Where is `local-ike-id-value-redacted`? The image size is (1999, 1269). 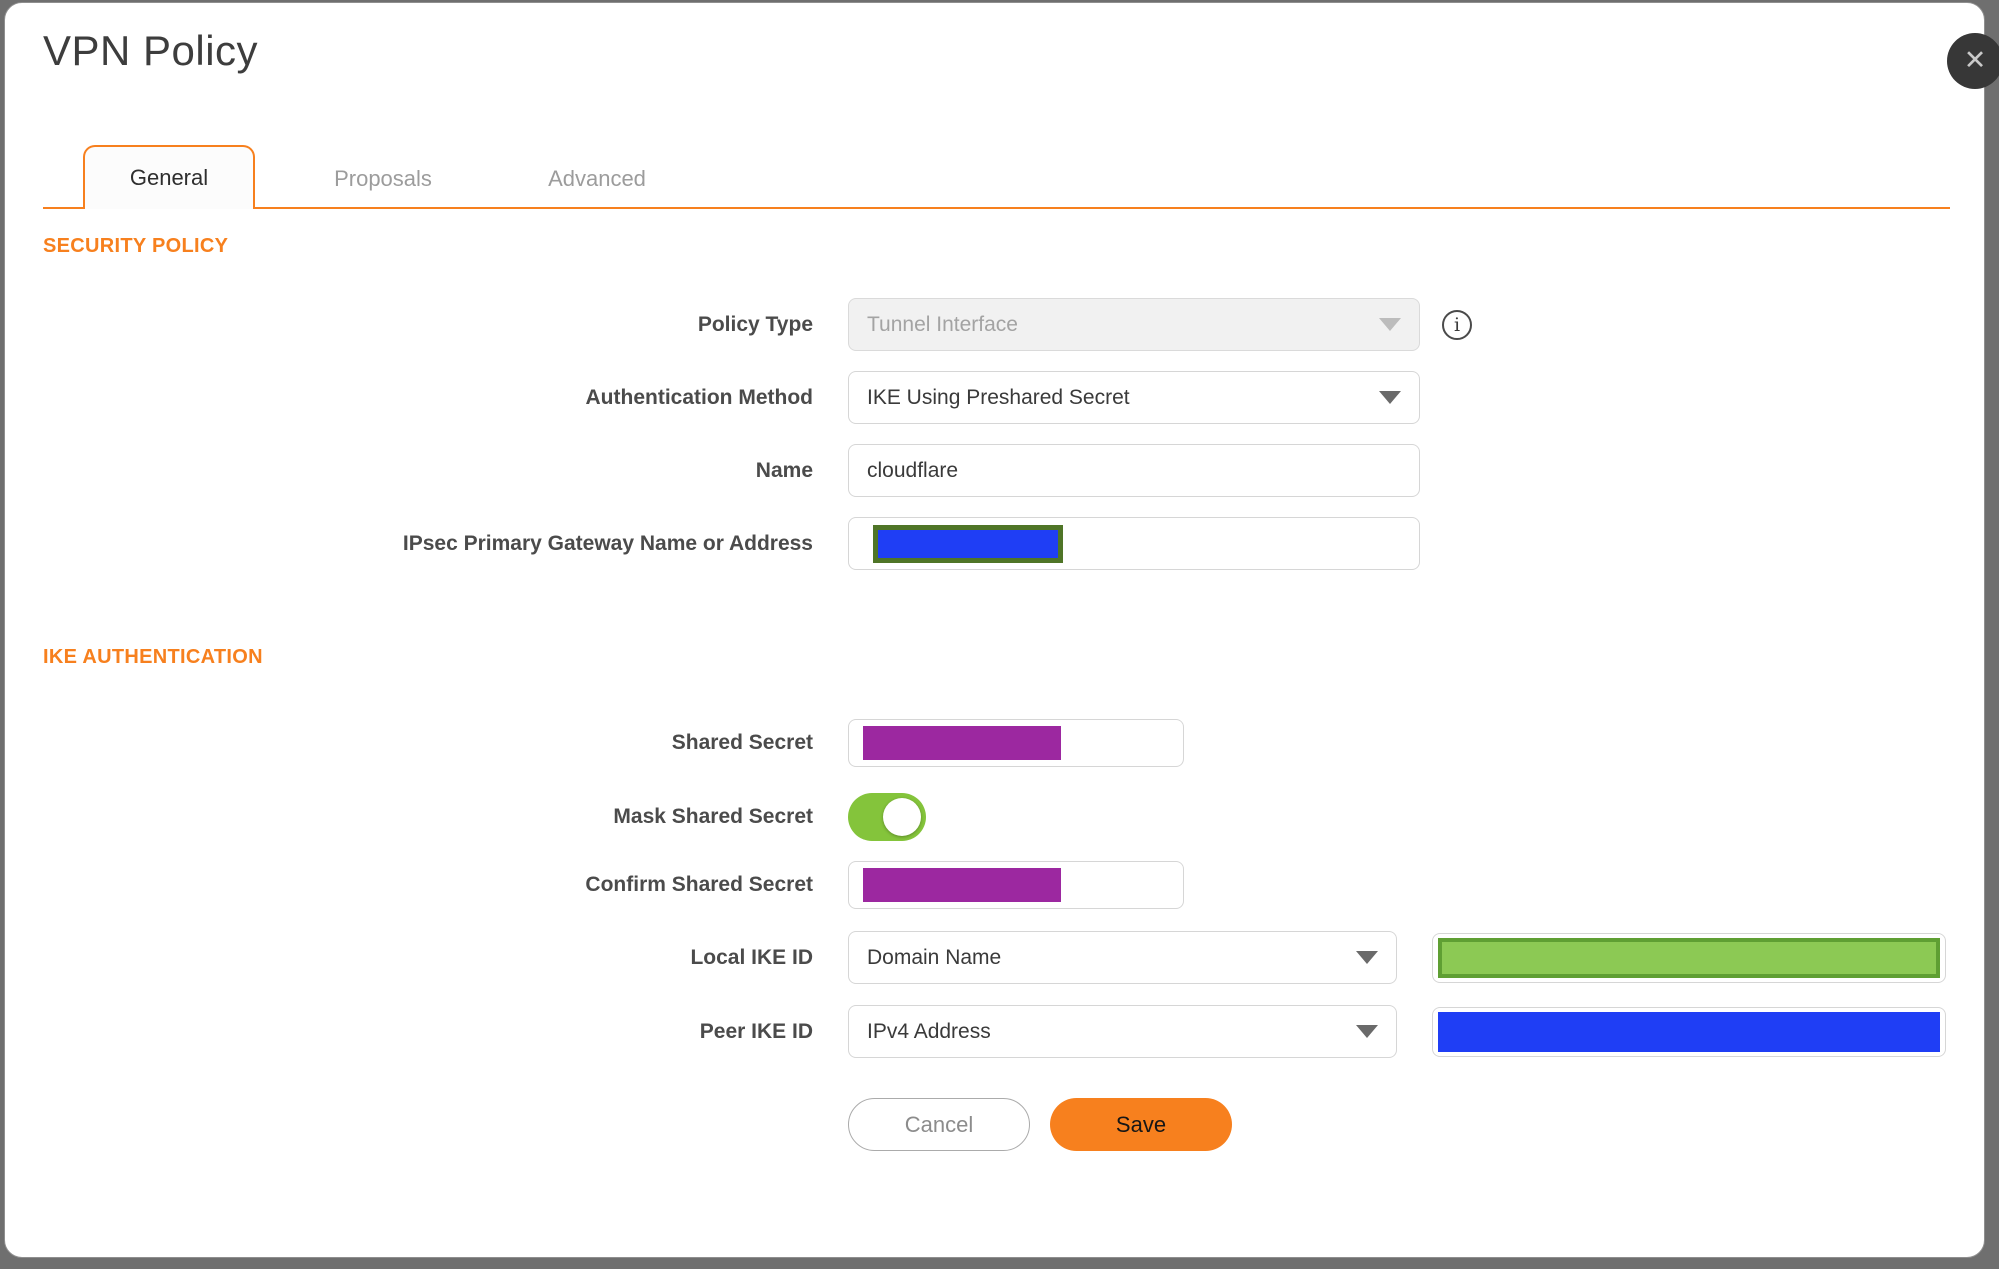 local-ike-id-value-redacted is located at coordinates (1688, 957).